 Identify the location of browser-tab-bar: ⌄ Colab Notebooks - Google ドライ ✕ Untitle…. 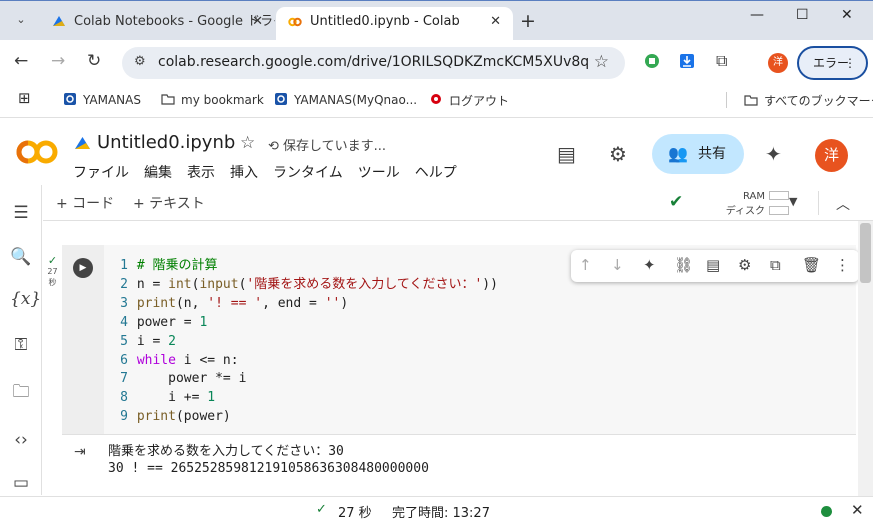
(436, 20).